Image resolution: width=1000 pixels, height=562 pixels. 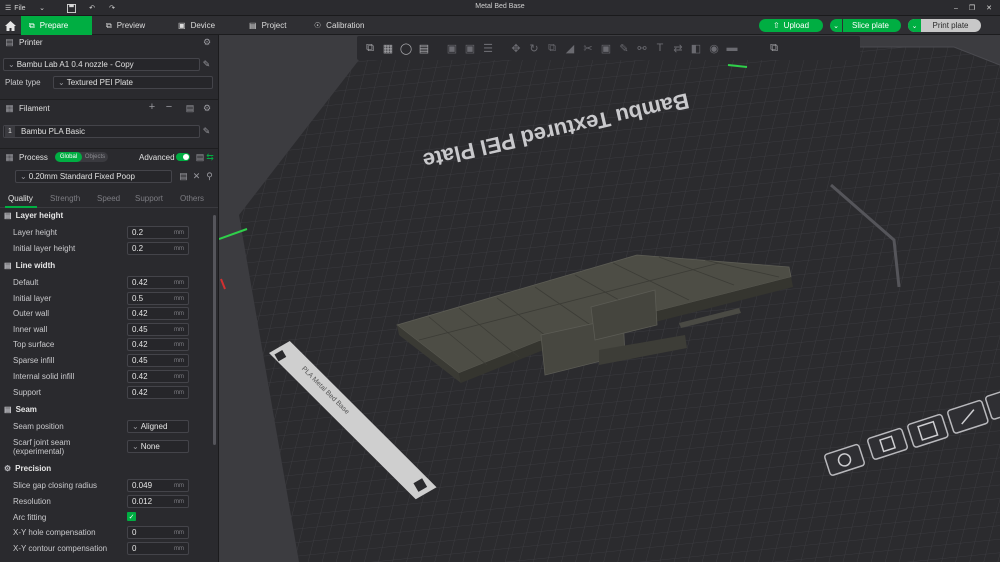 I want to click on support-line-width-input: 0.42 mm, so click(x=158, y=392).